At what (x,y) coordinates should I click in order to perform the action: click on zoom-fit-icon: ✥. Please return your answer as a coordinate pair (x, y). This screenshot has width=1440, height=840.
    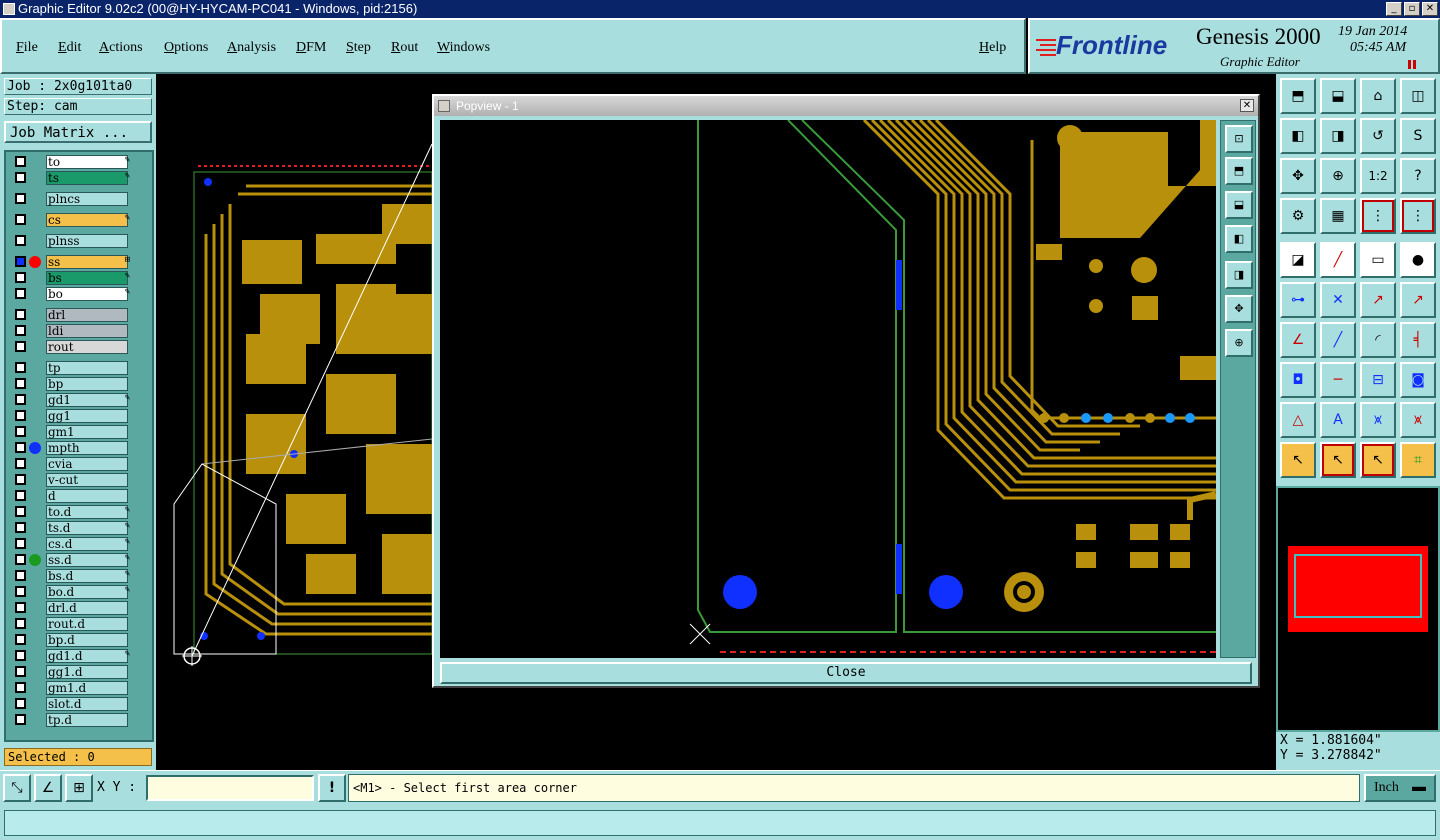
    Looking at the image, I should click on (1298, 176).